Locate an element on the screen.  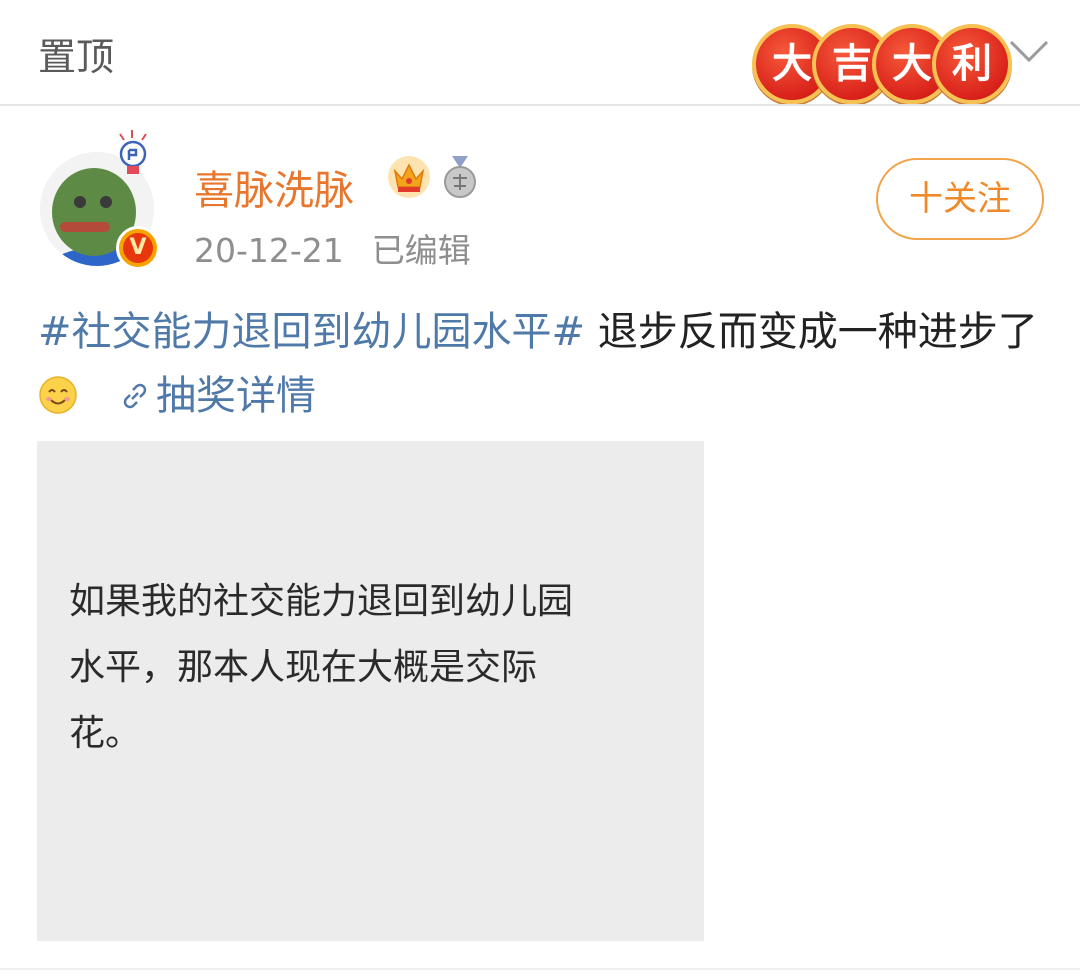
edited-label: 已编辑 is located at coordinates (421, 250).